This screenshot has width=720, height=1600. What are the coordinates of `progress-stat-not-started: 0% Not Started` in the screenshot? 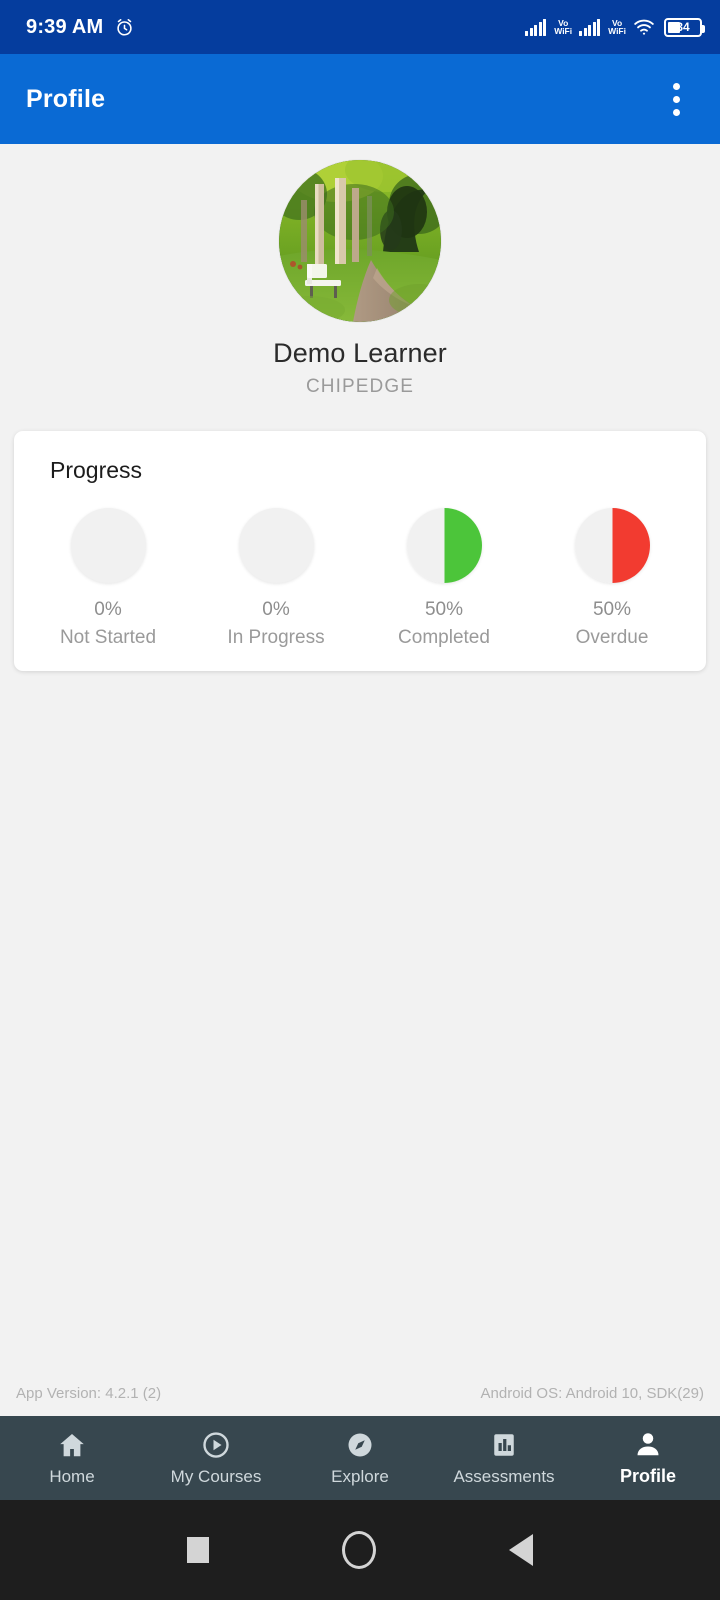 It's located at (108, 578).